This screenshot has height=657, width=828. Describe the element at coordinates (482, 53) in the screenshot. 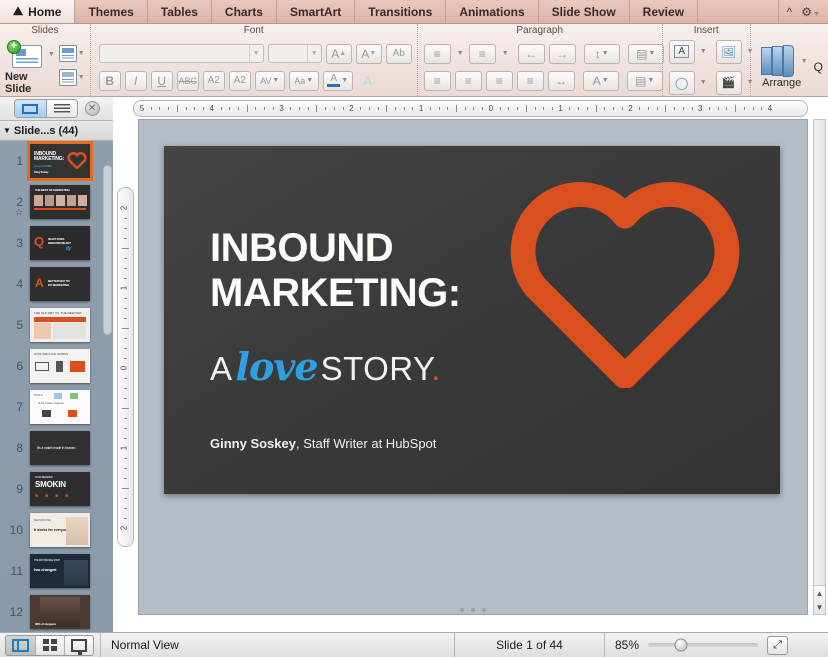

I see `numbering-button: ≡` at that location.